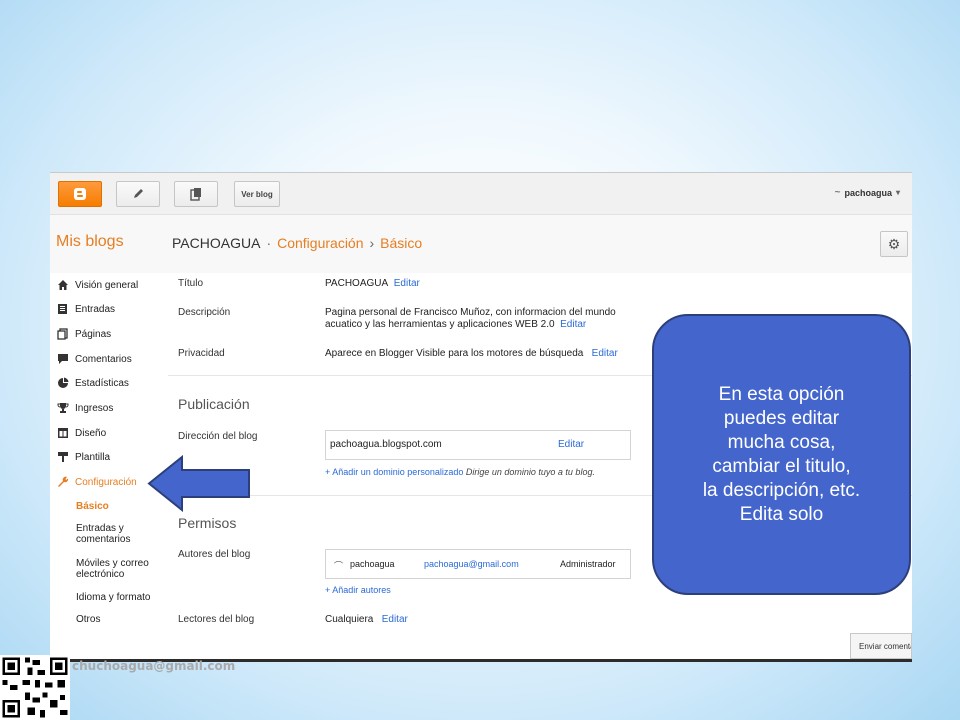 The height and width of the screenshot is (720, 960). What do you see at coordinates (103, 534) in the screenshot?
I see `sidebar-subitem-posts-comments: Entradas y comentarios` at bounding box center [103, 534].